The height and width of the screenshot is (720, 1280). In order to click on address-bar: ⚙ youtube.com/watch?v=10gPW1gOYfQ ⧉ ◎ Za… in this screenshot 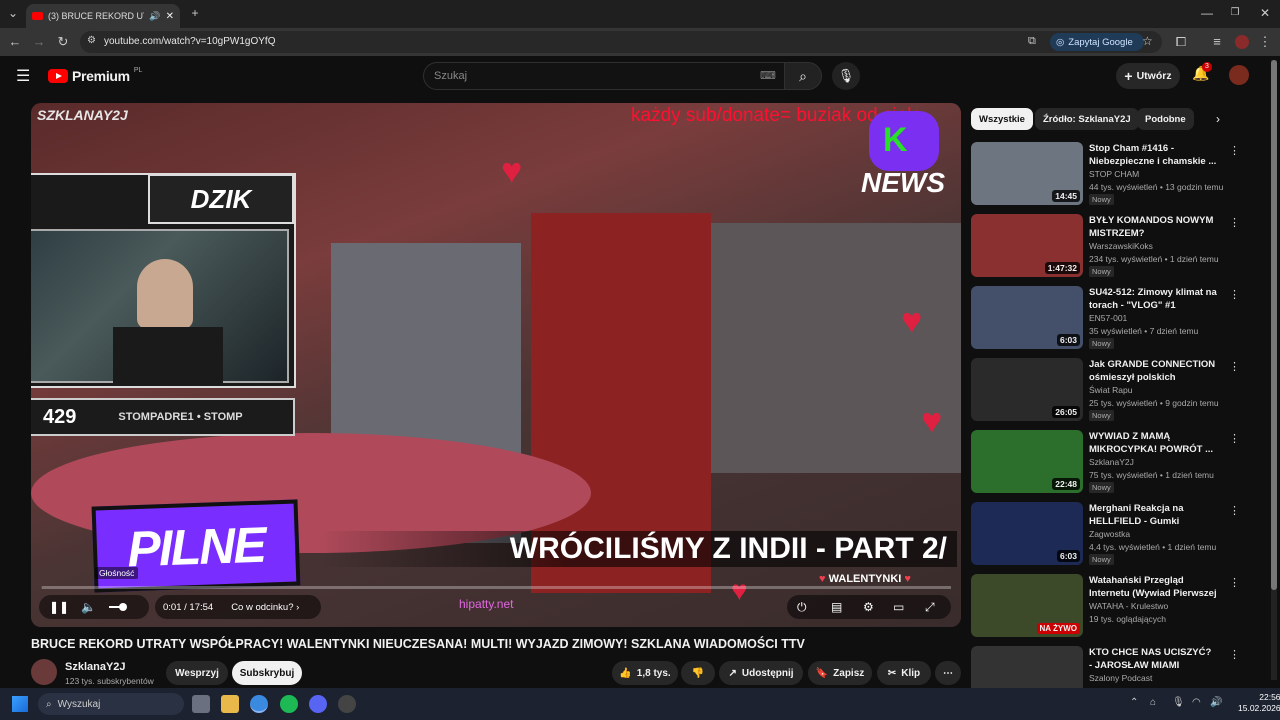, I will do `click(621, 42)`.